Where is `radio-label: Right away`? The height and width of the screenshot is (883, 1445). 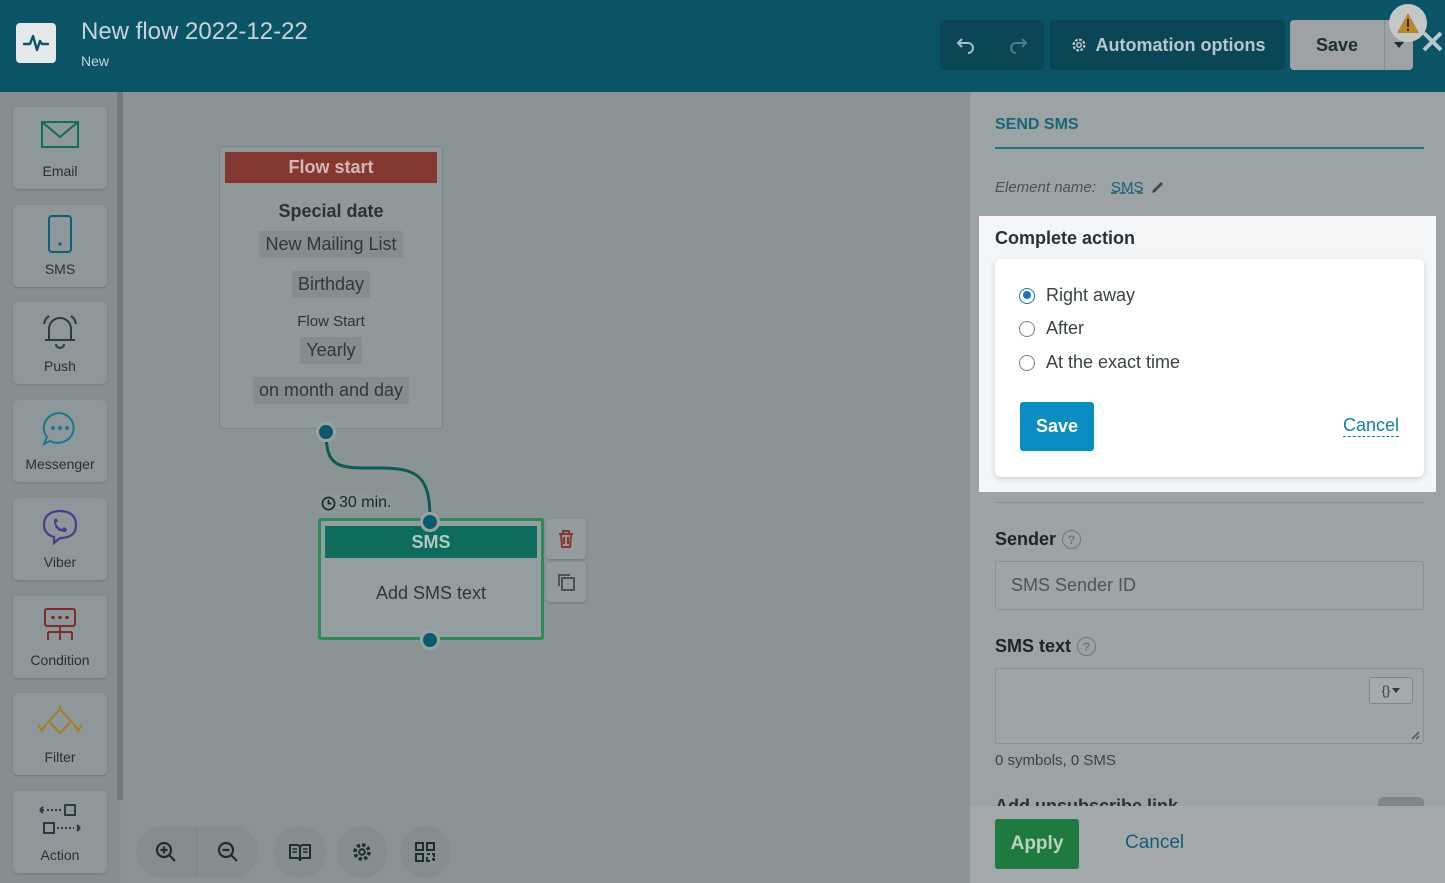 radio-label: Right away is located at coordinates (1091, 295).